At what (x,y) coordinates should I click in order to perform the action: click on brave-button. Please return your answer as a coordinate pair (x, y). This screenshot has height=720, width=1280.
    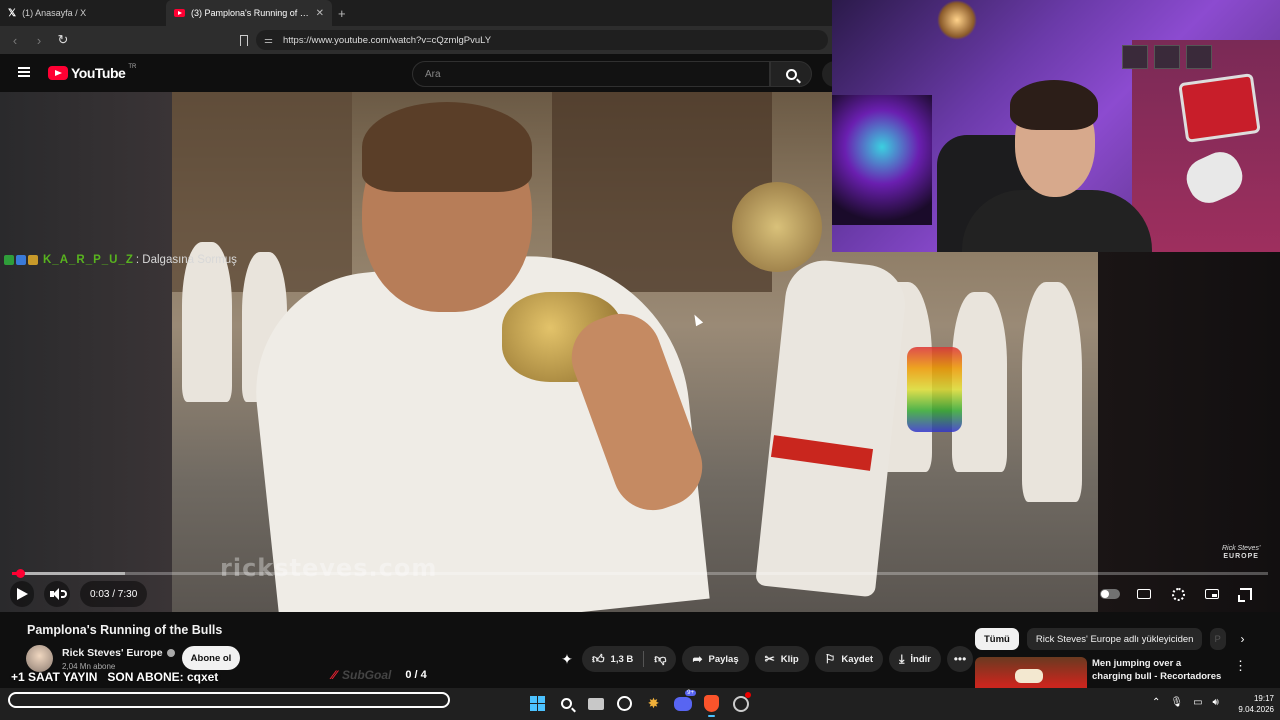
    Looking at the image, I should click on (711, 705).